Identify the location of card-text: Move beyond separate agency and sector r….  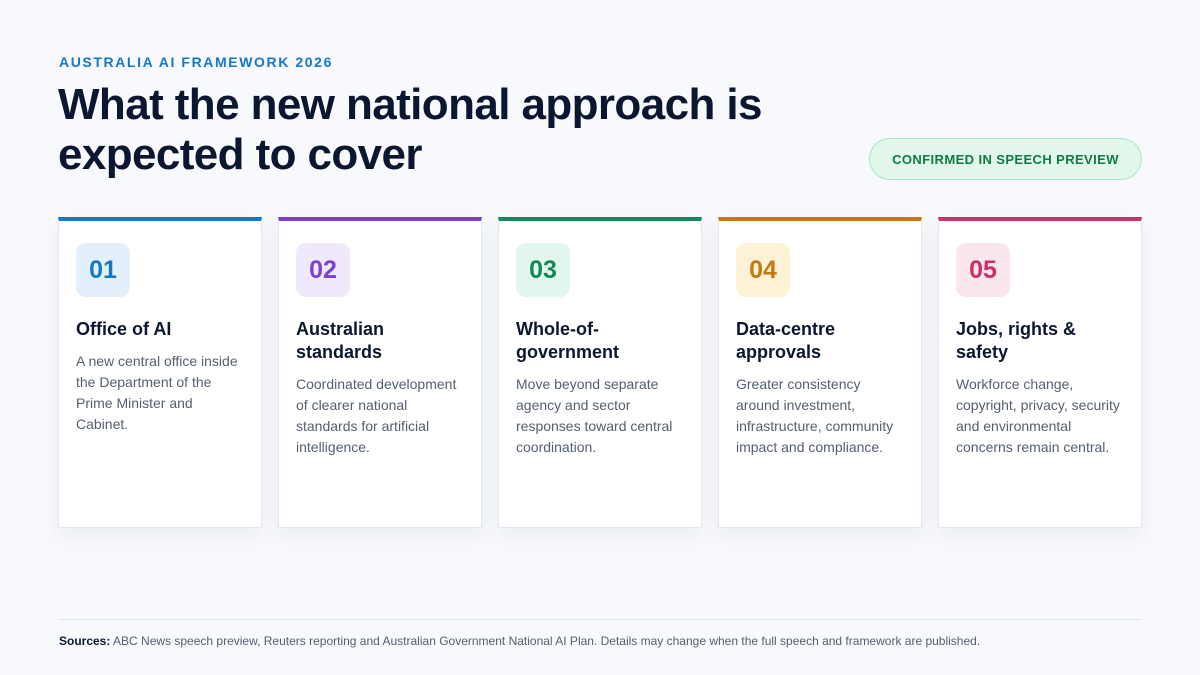
(594, 415).